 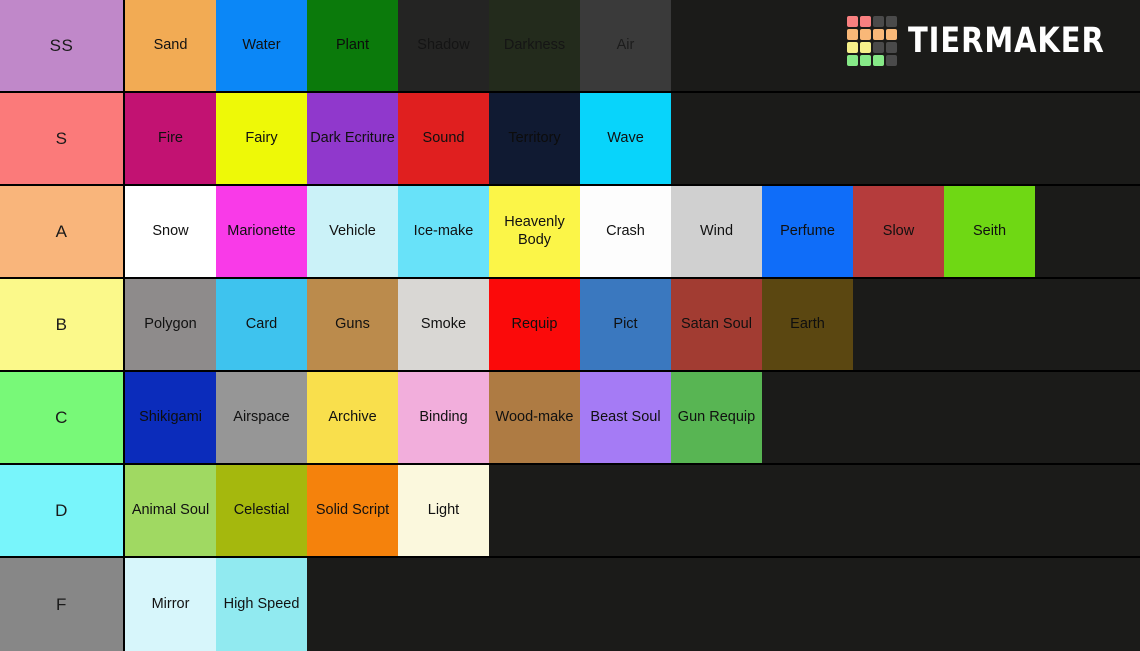 What do you see at coordinates (352, 138) in the screenshot?
I see `tier-item: Dark Ecriture` at bounding box center [352, 138].